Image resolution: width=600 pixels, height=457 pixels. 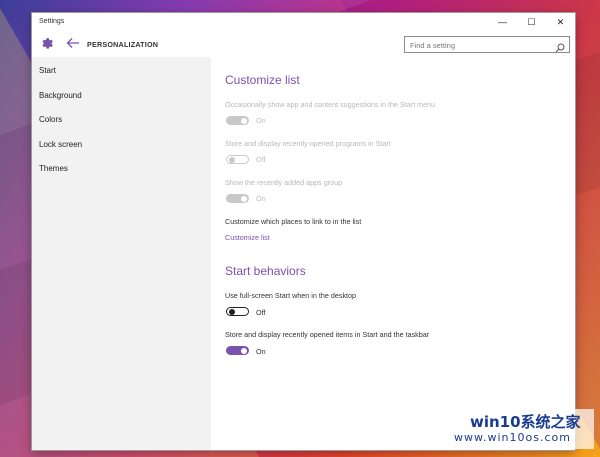 I want to click on recent-items-state: On, so click(x=261, y=351).